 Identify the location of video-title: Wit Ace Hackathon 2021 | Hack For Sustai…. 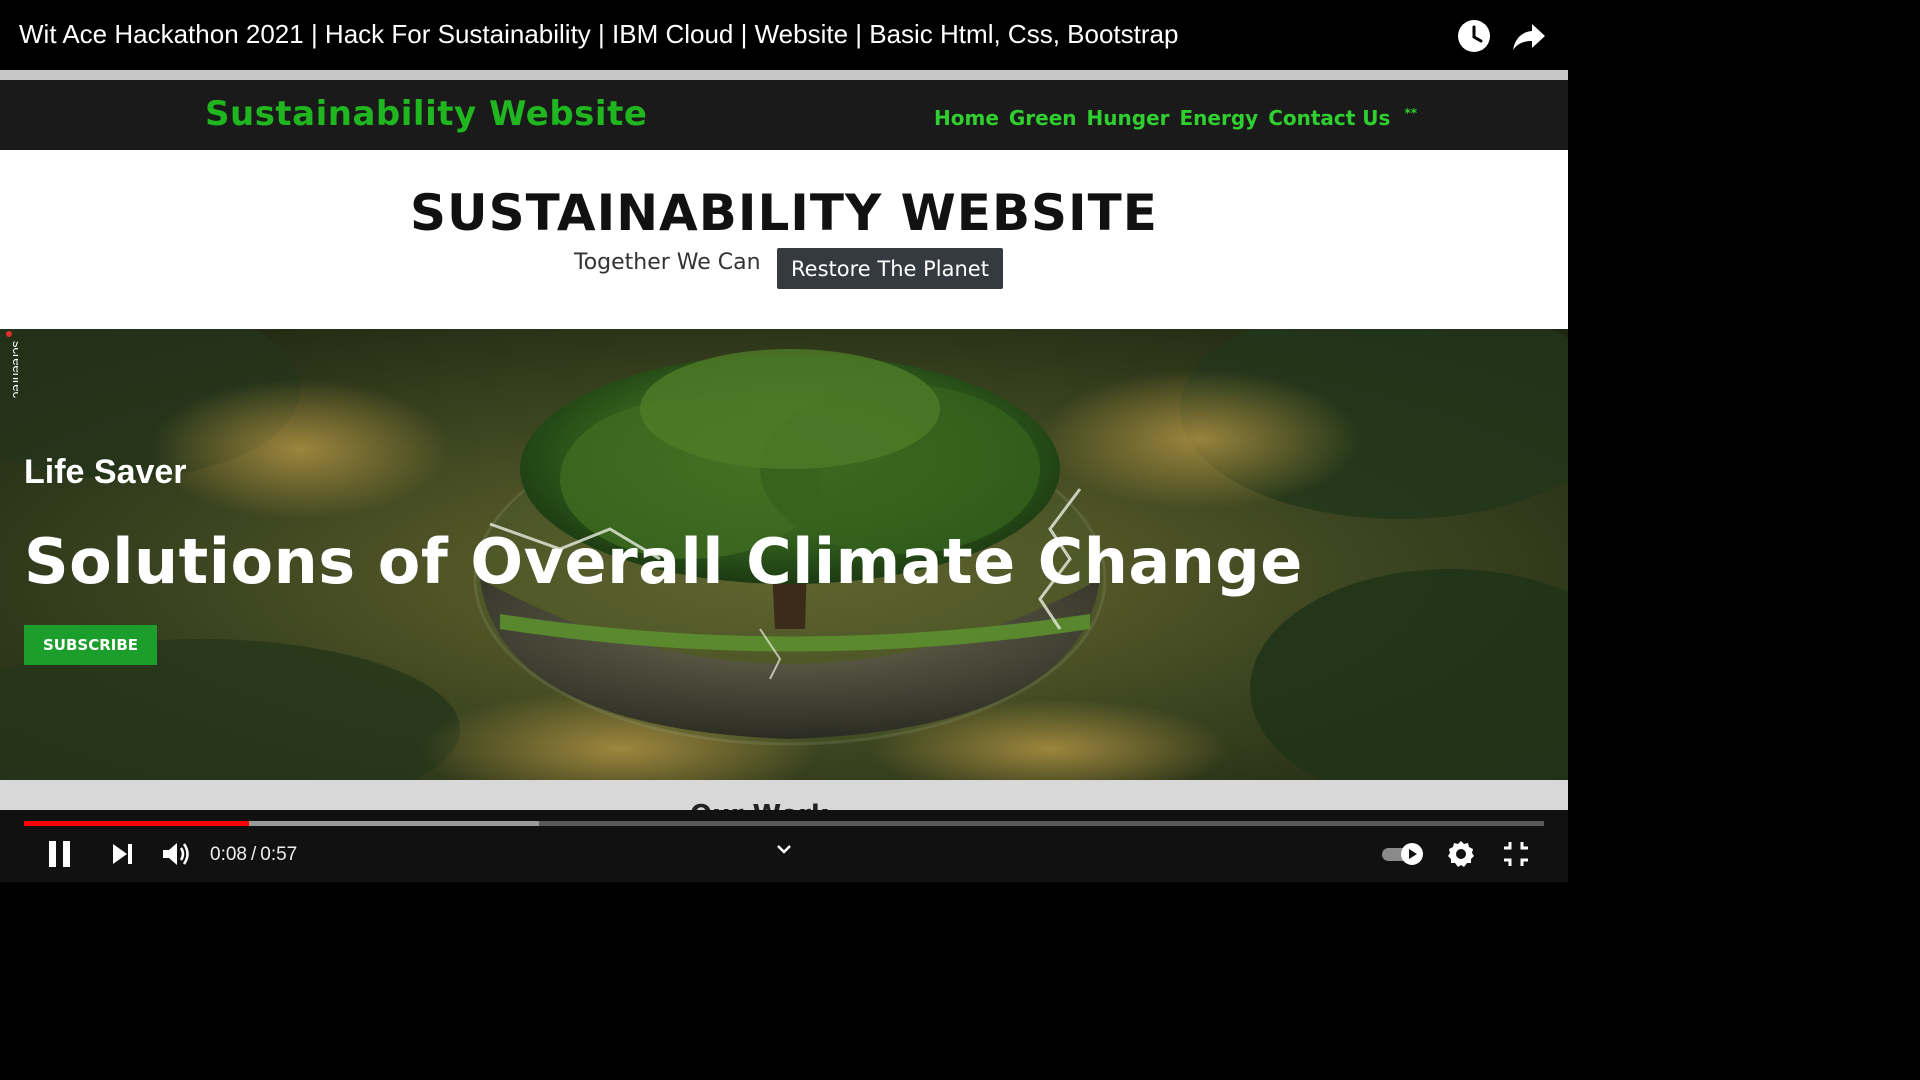
(598, 34).